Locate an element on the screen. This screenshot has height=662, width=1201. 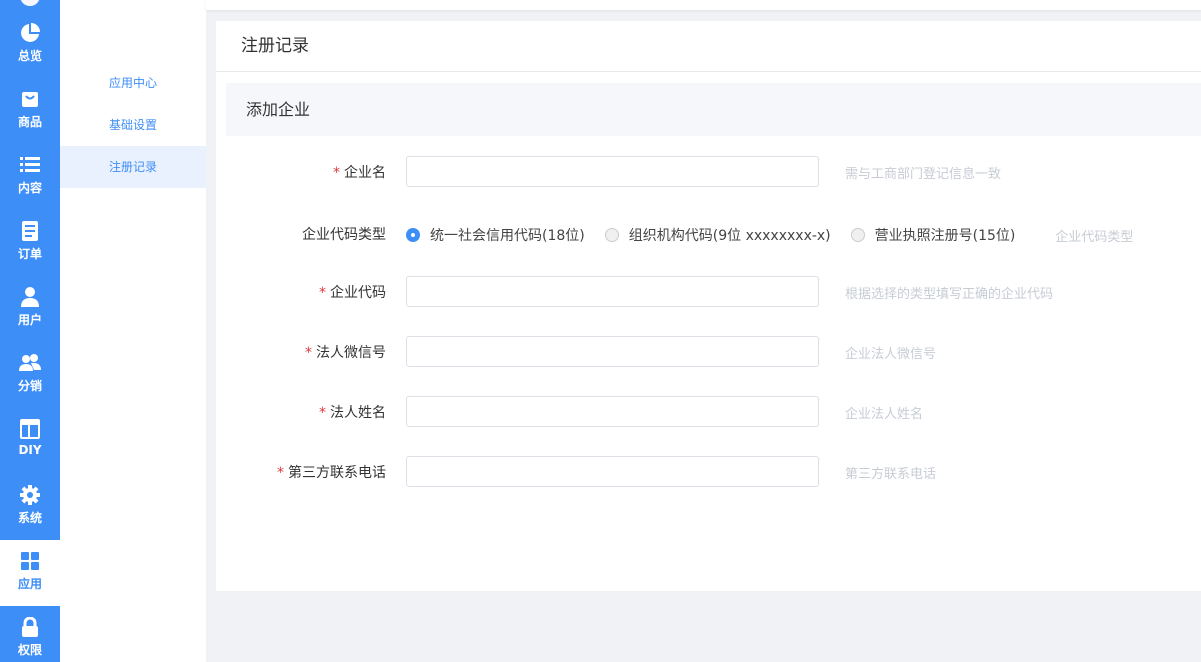
company-code-label: * 企业代码 is located at coordinates (352, 293).